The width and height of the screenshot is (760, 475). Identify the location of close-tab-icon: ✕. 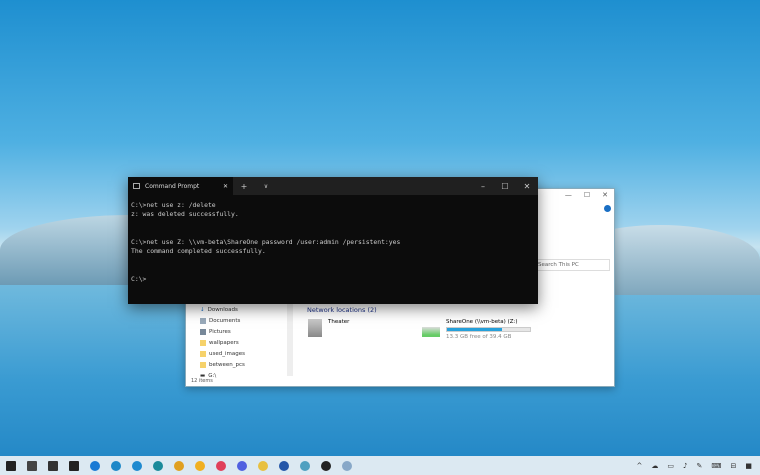
(225, 186).